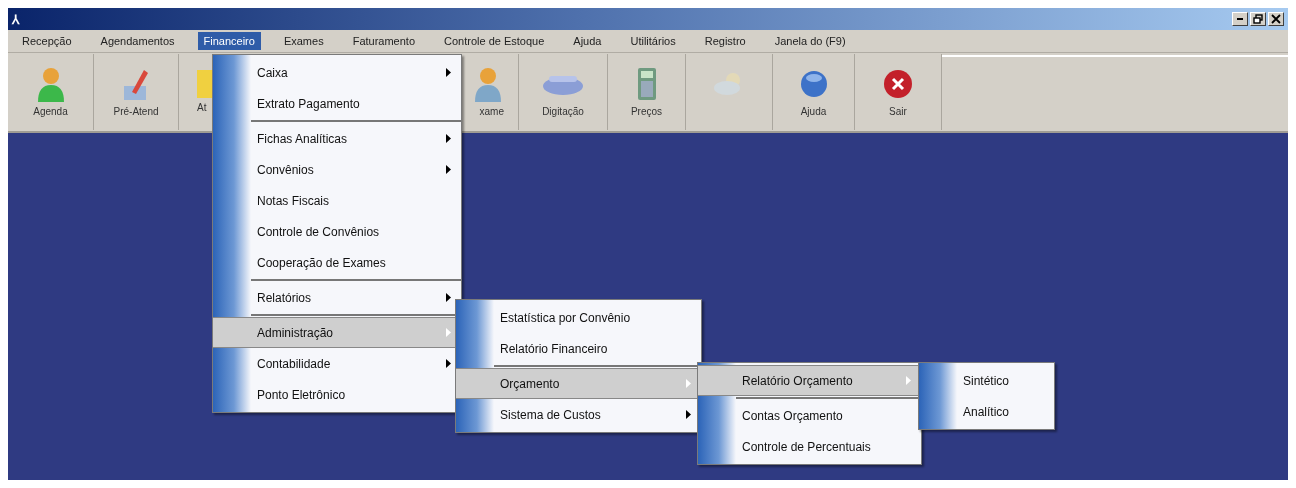 The width and height of the screenshot is (1296, 488). I want to click on menu-bar-item: Registro, so click(725, 41).